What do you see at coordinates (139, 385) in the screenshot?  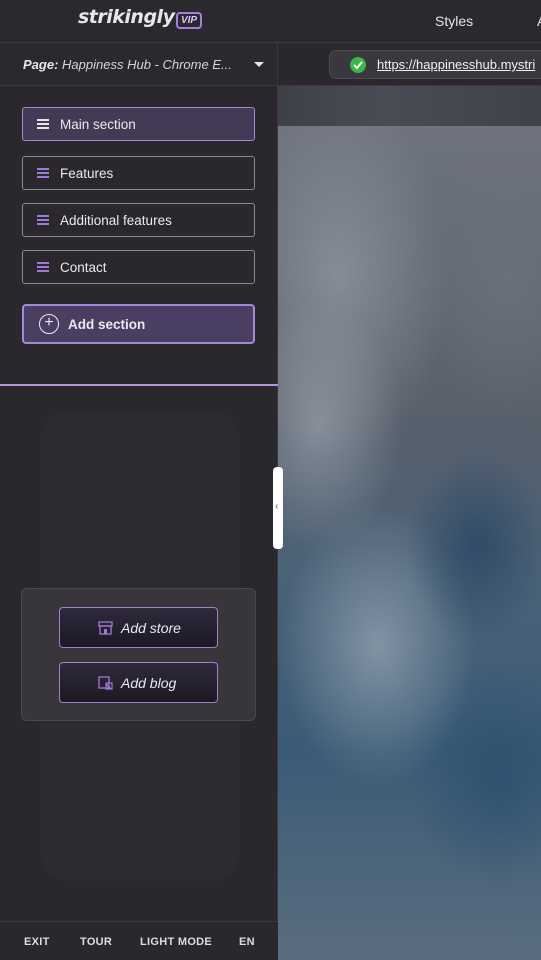 I see `sidebar-divider` at bounding box center [139, 385].